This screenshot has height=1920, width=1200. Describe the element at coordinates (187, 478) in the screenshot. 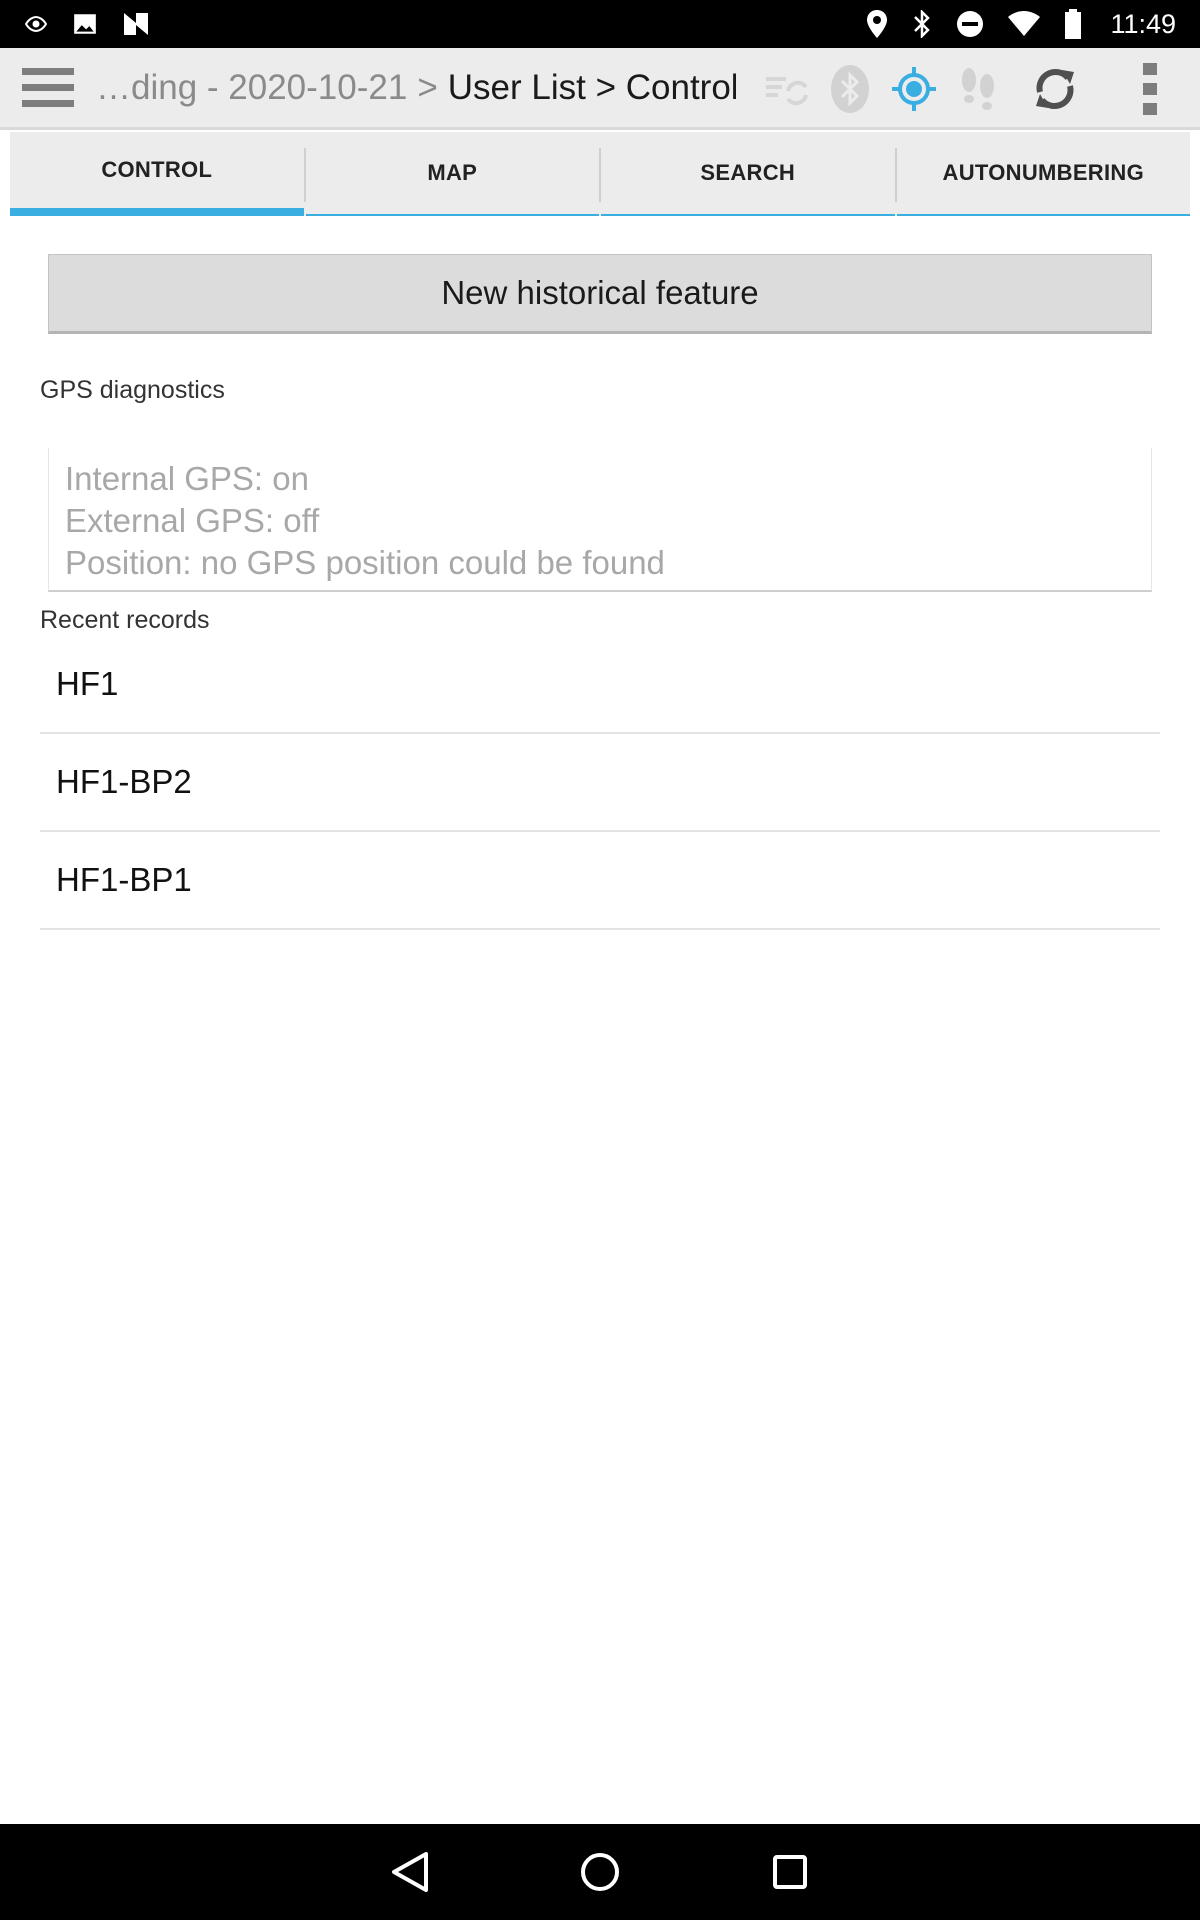

I see `gps-internal-status: Internal GPS: on` at that location.